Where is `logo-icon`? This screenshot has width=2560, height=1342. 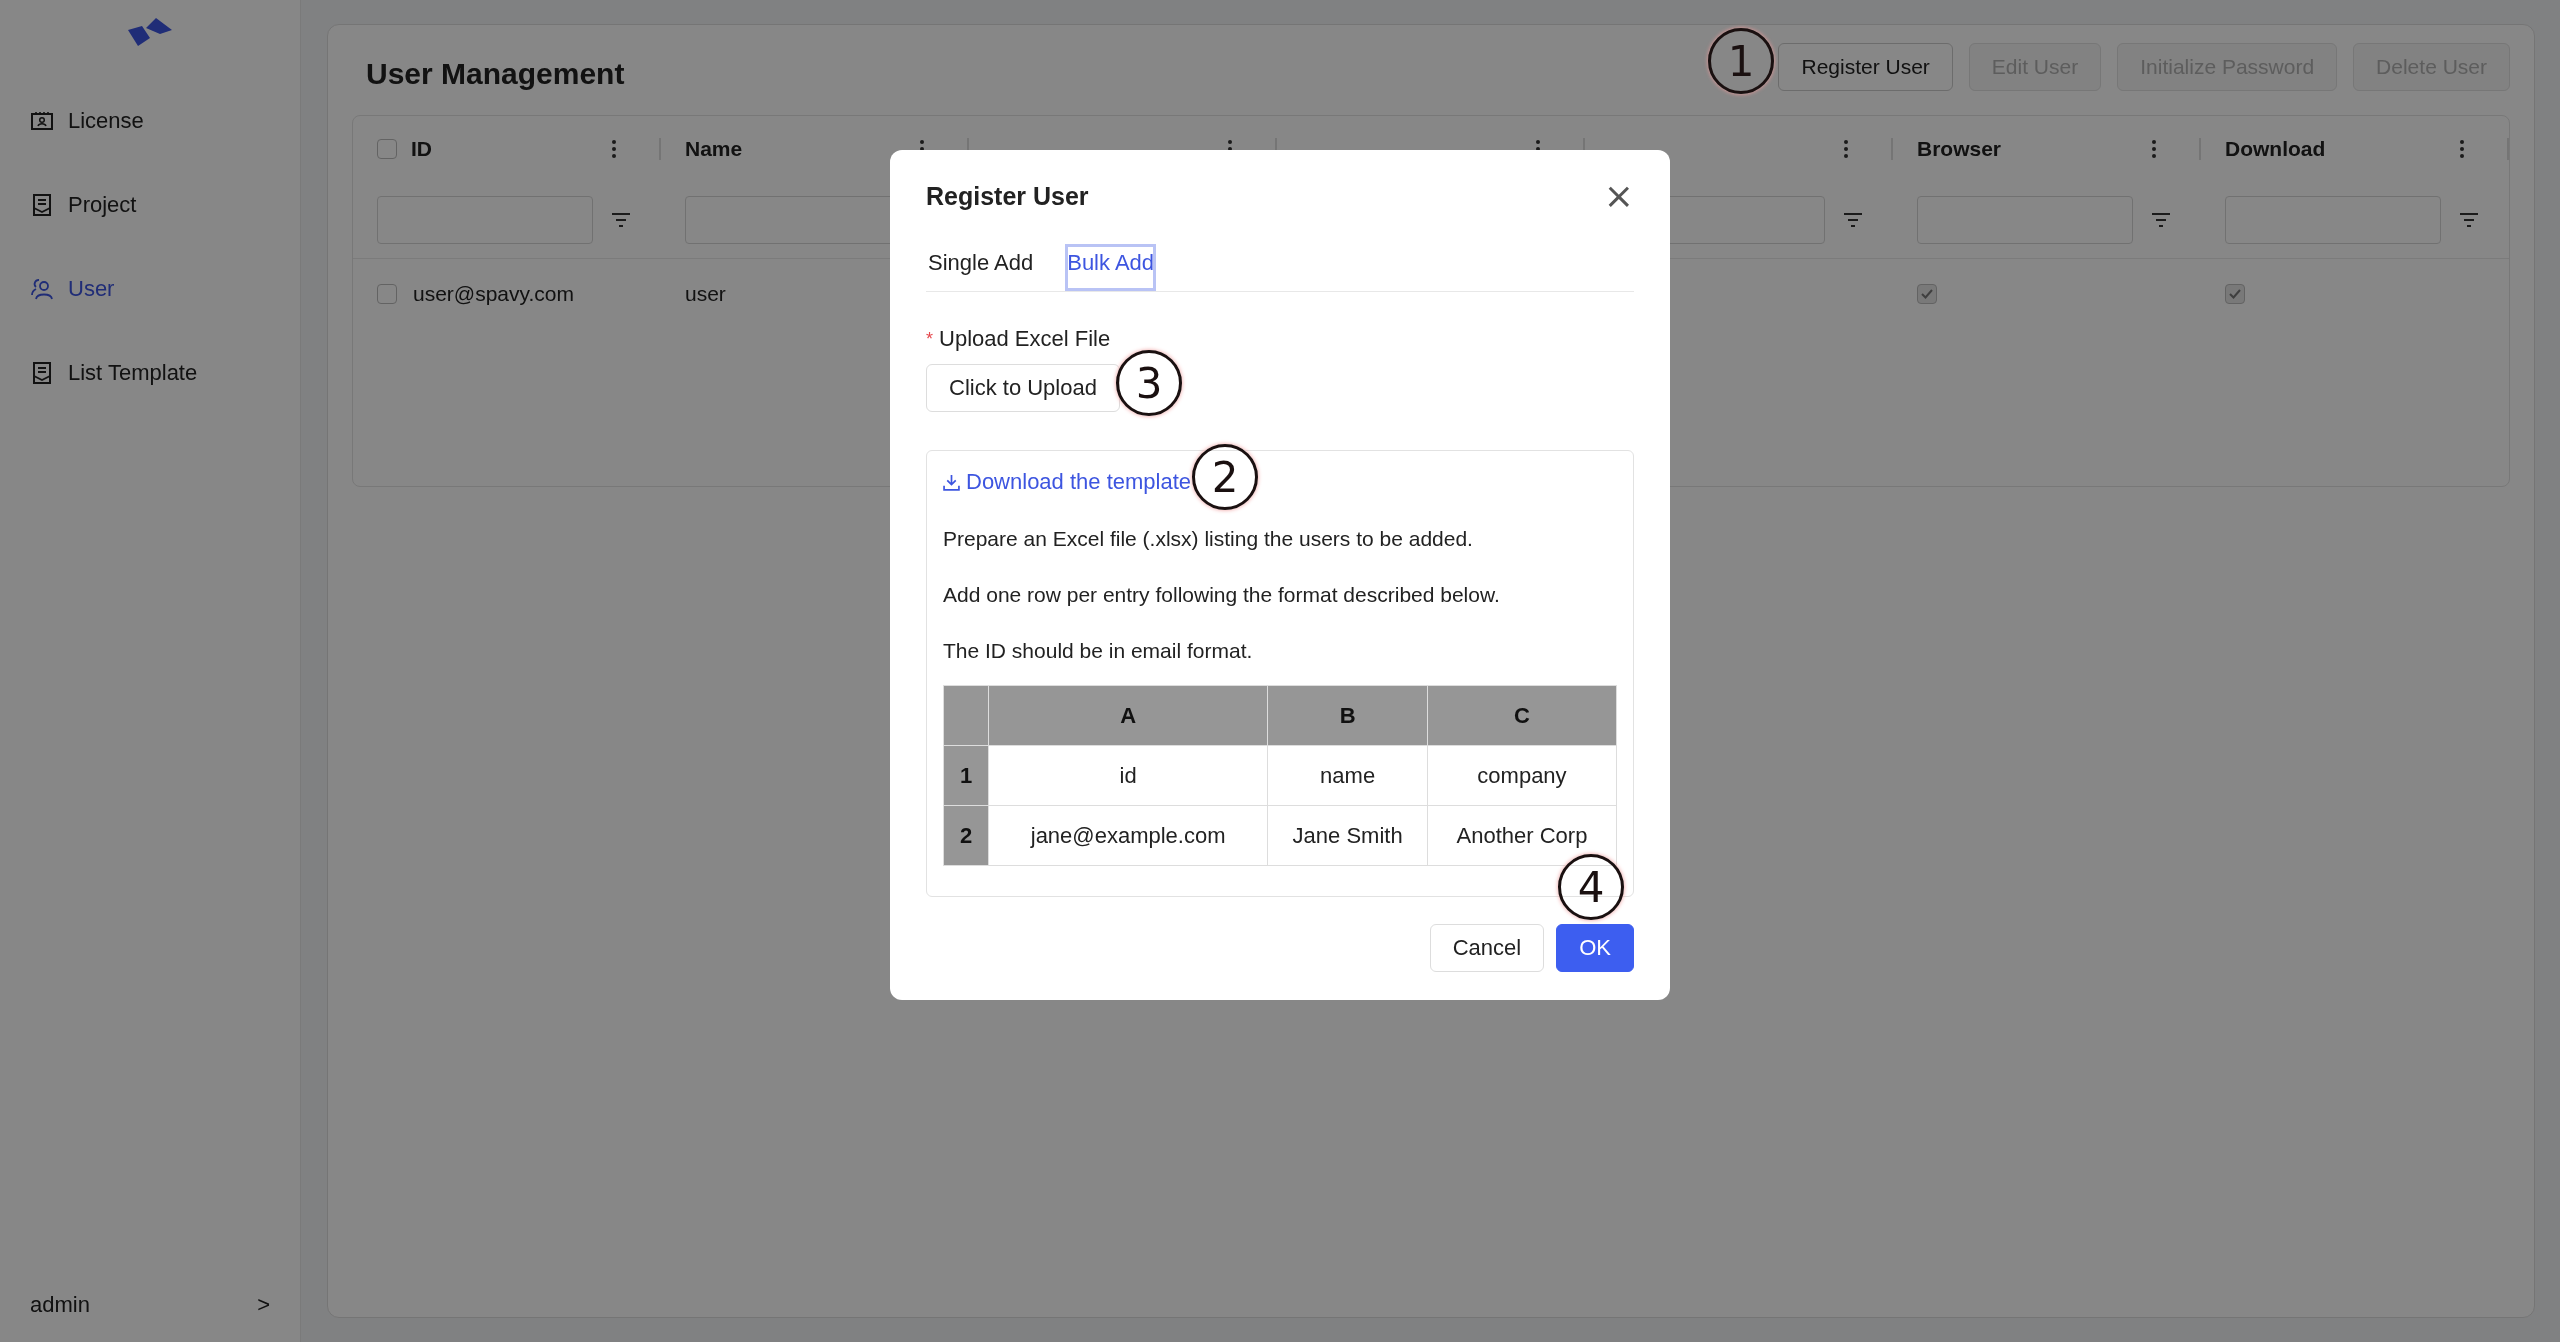 logo-icon is located at coordinates (150, 32).